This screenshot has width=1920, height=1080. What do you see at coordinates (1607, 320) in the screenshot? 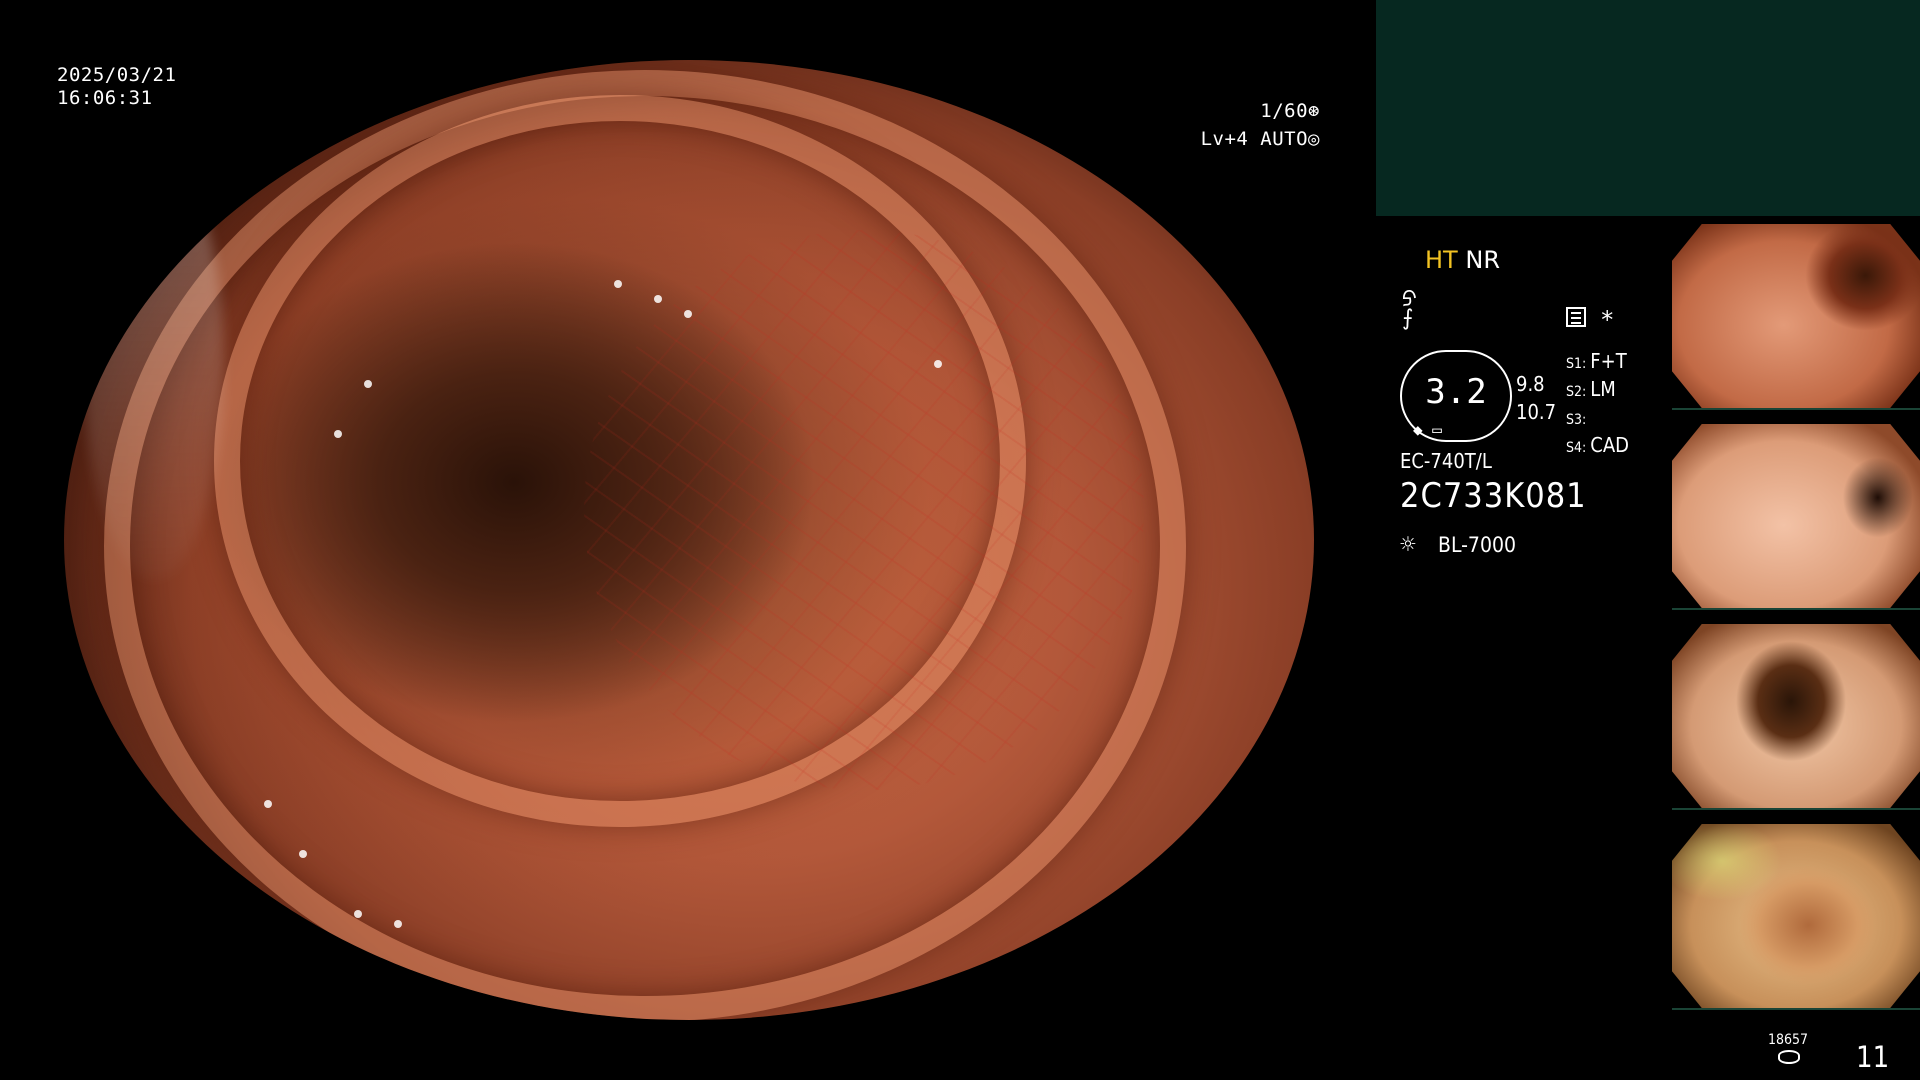
I see `star-icon: *` at bounding box center [1607, 320].